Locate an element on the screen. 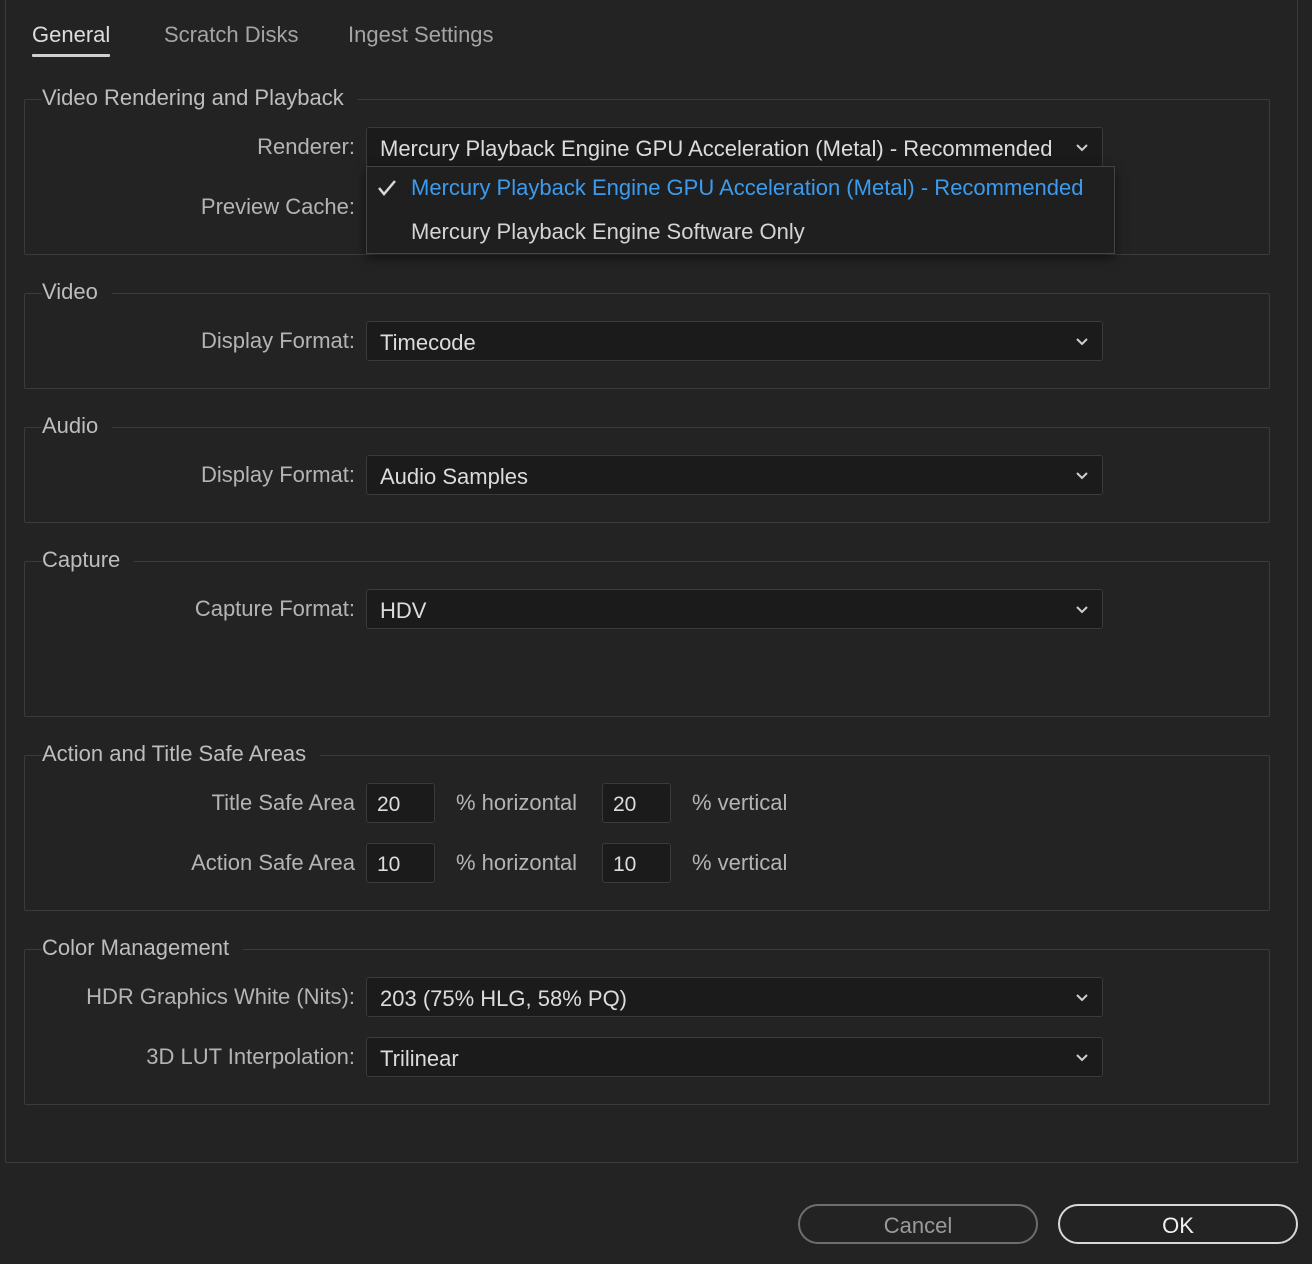  title-safe-horizontal-unit: % horizontal is located at coordinates (517, 802).